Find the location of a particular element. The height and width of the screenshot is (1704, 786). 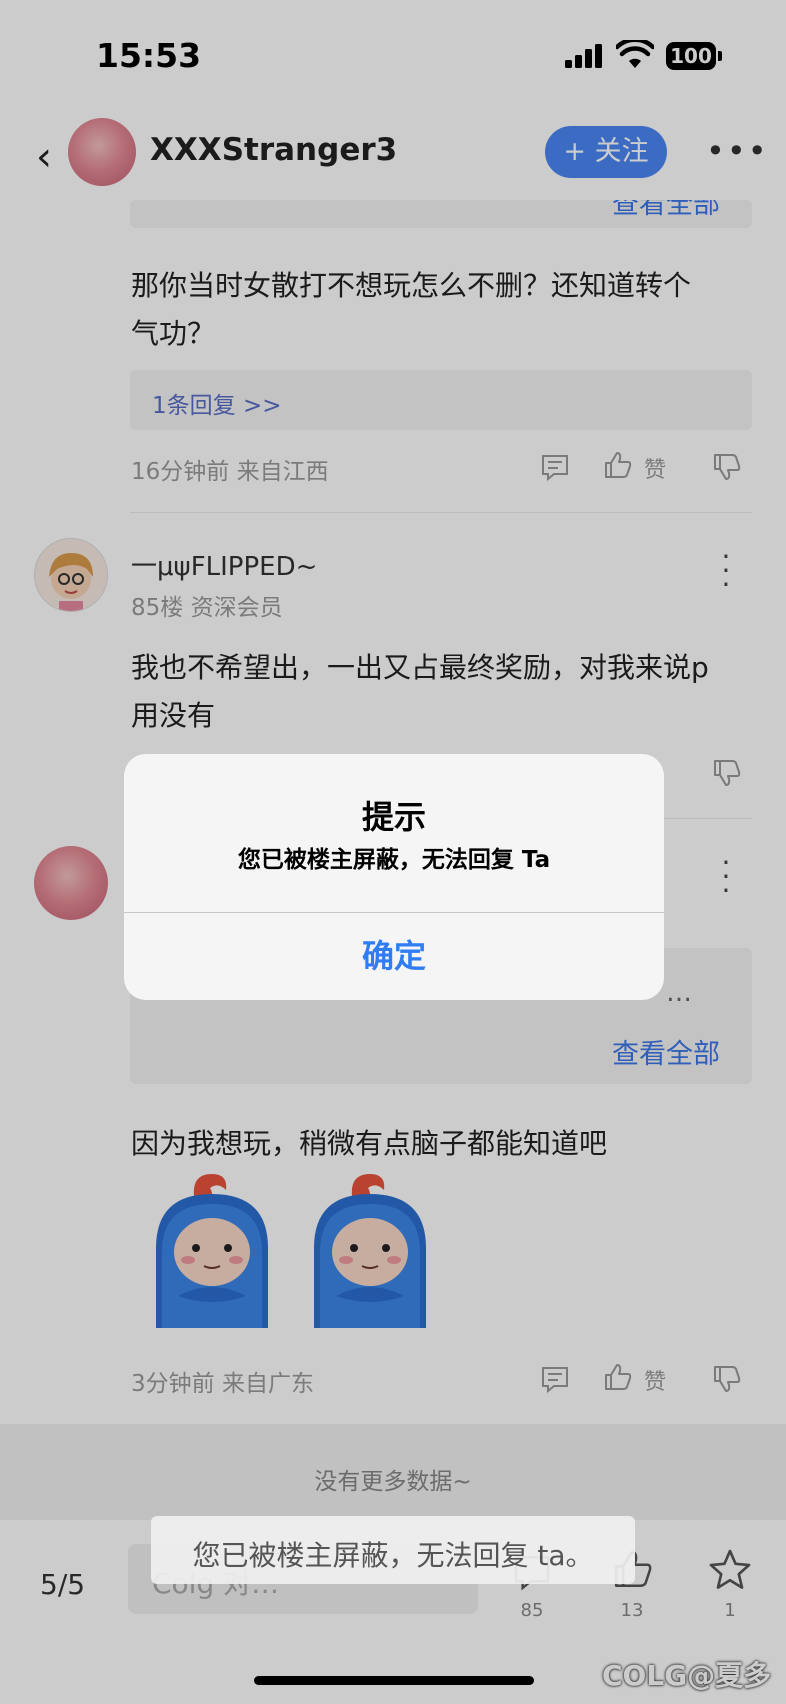

toast-text: 您已被楼主屏蔽，无法回复 ta。 is located at coordinates (393, 1555).